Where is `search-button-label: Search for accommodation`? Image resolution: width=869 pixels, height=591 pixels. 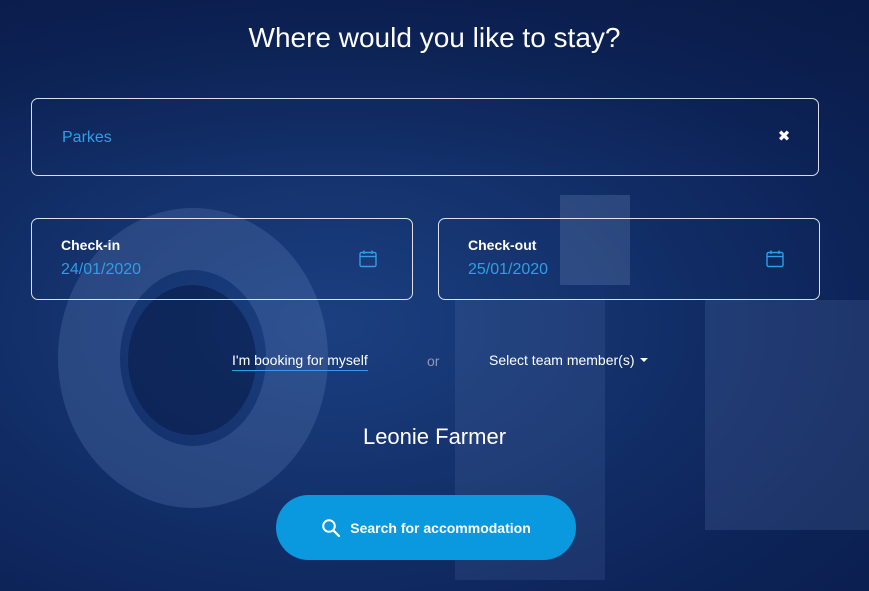 search-button-label: Search for accommodation is located at coordinates (440, 527).